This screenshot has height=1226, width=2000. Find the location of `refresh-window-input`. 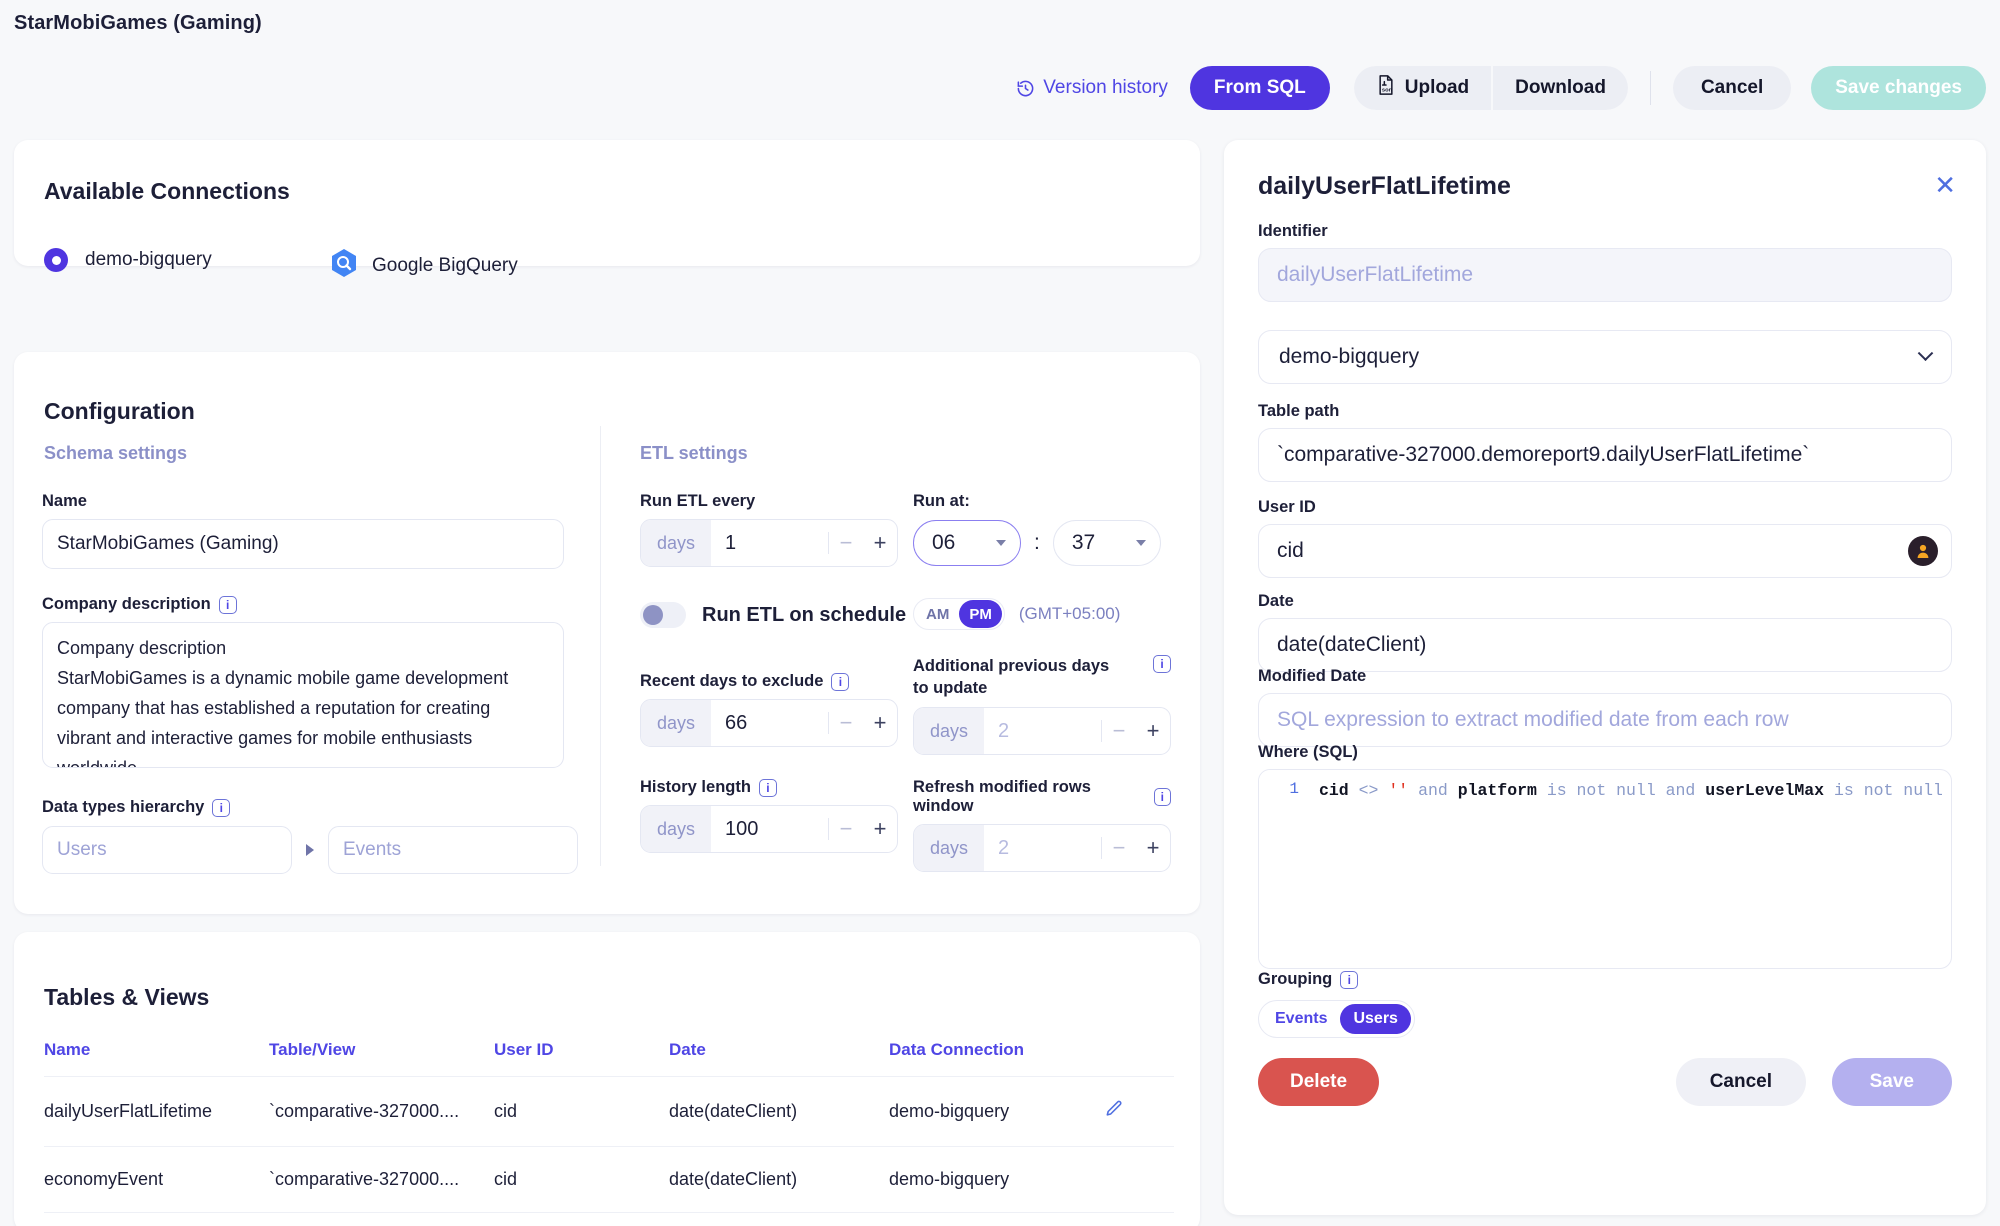

refresh-window-input is located at coordinates (1042, 848).